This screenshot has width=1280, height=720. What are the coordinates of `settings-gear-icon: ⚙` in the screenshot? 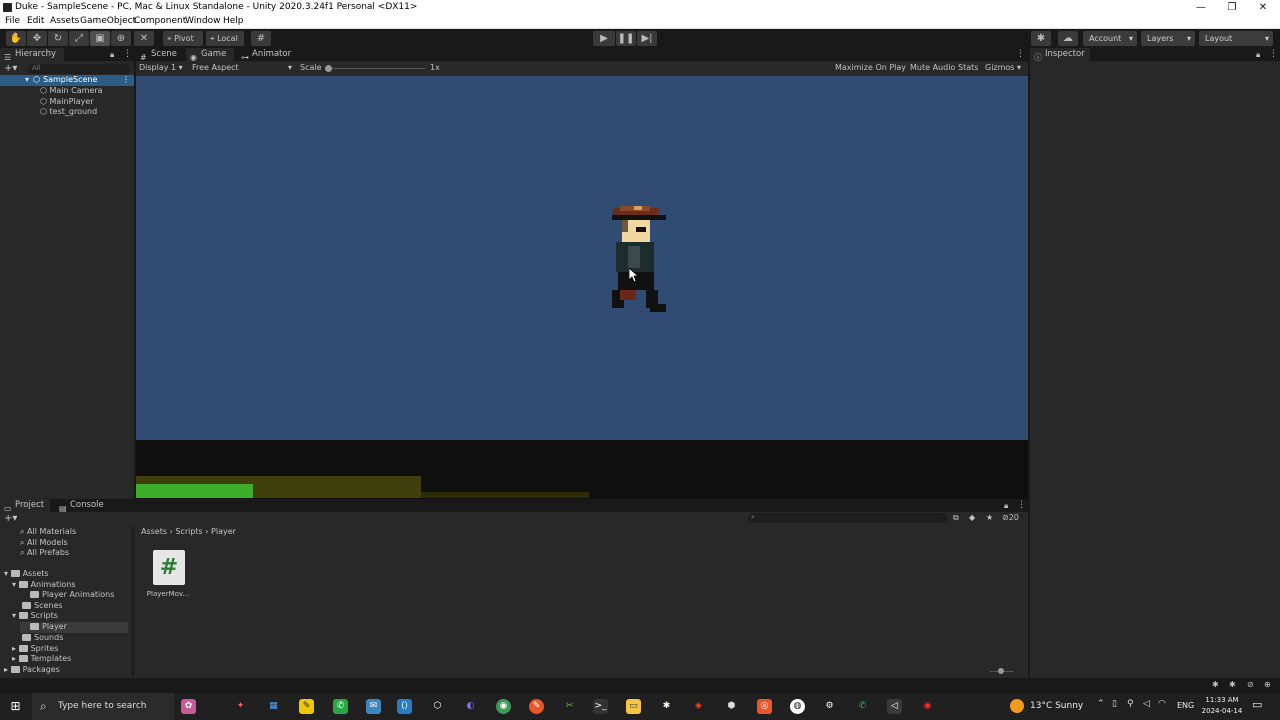 It's located at (829, 706).